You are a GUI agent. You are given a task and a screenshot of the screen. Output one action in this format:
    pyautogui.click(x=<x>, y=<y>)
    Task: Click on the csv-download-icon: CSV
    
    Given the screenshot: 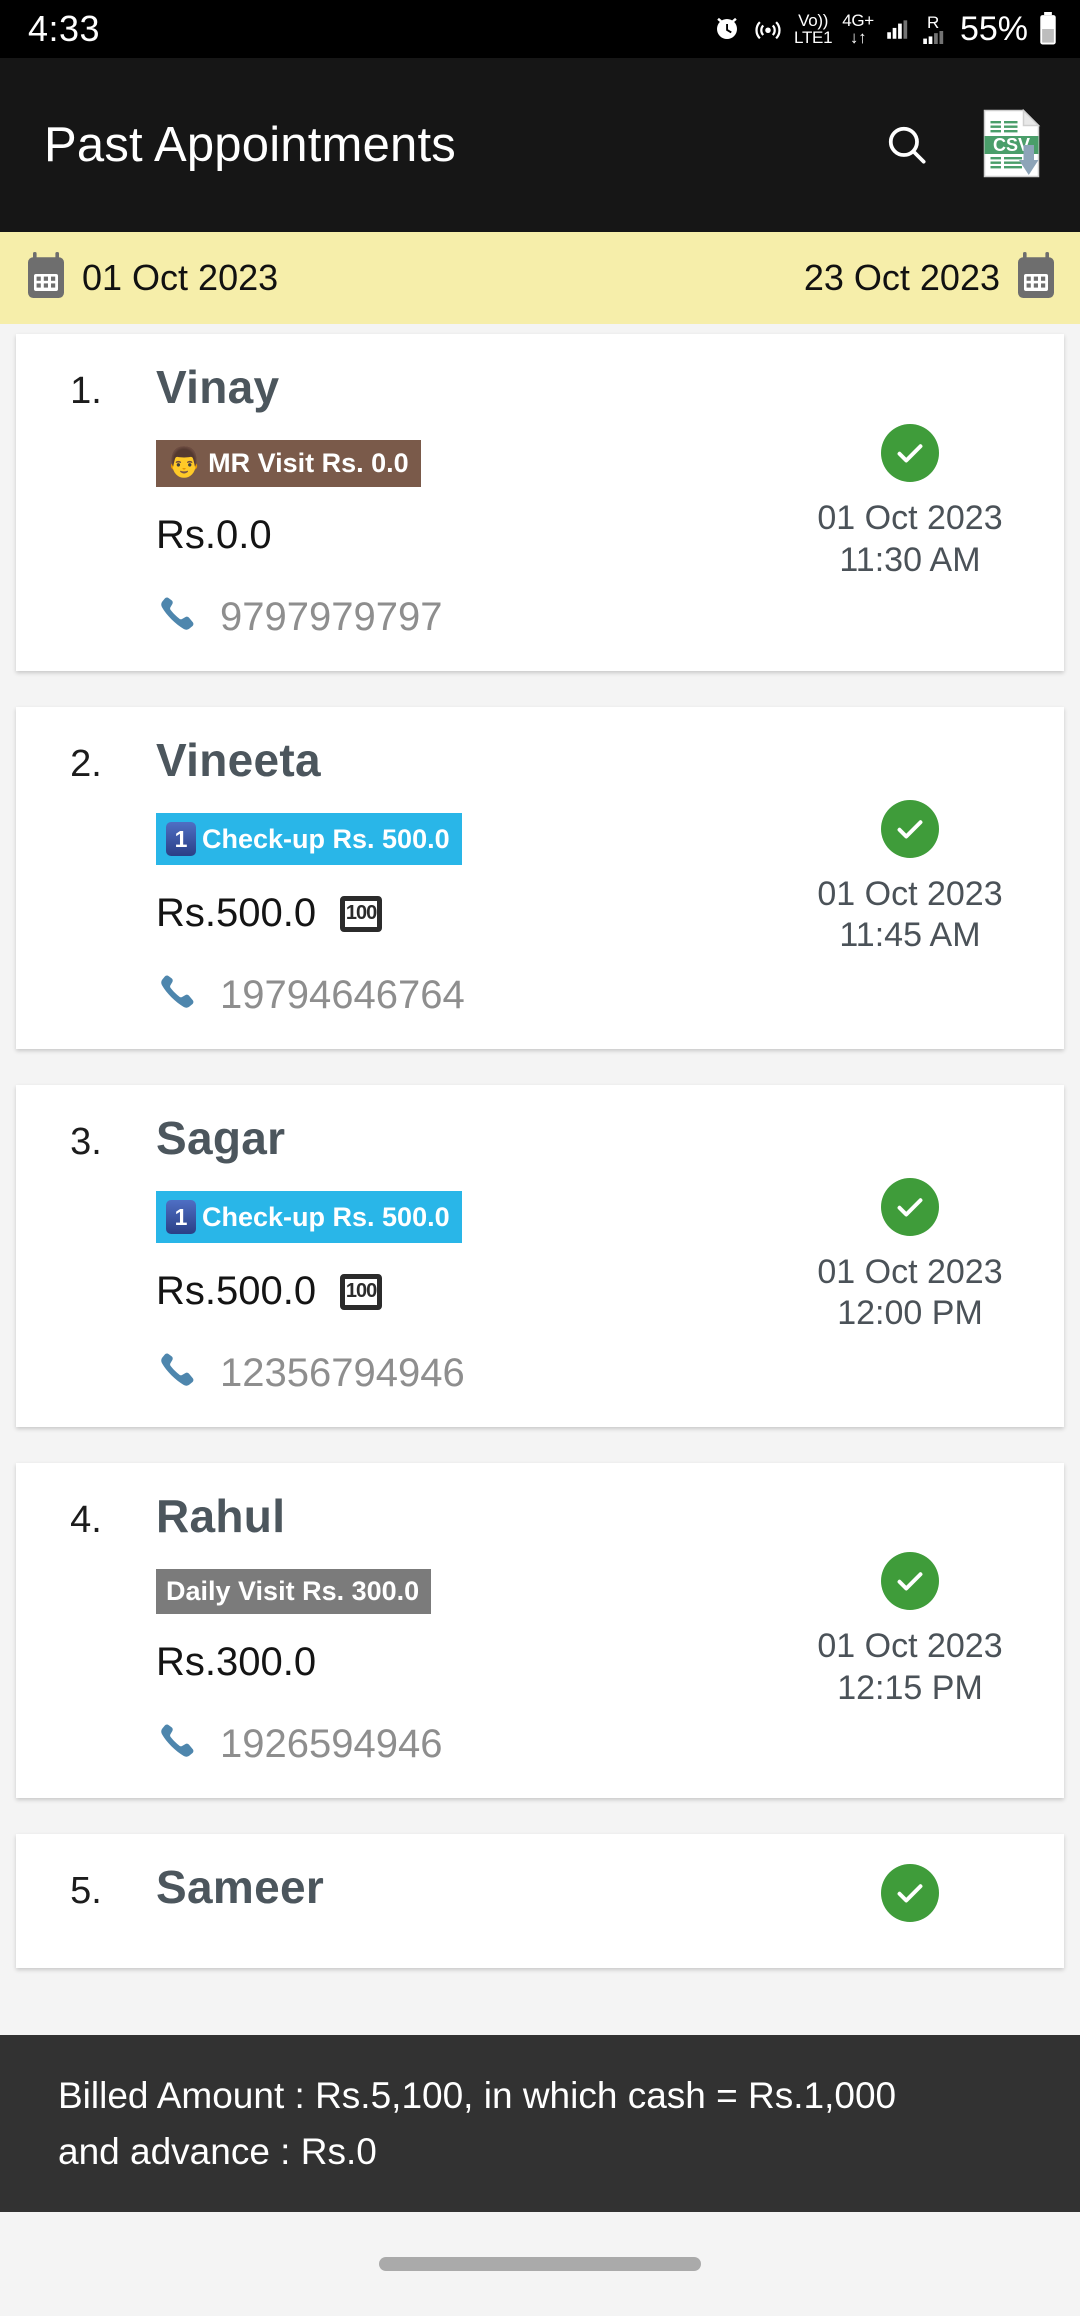 What is the action you would take?
    pyautogui.click(x=1013, y=145)
    